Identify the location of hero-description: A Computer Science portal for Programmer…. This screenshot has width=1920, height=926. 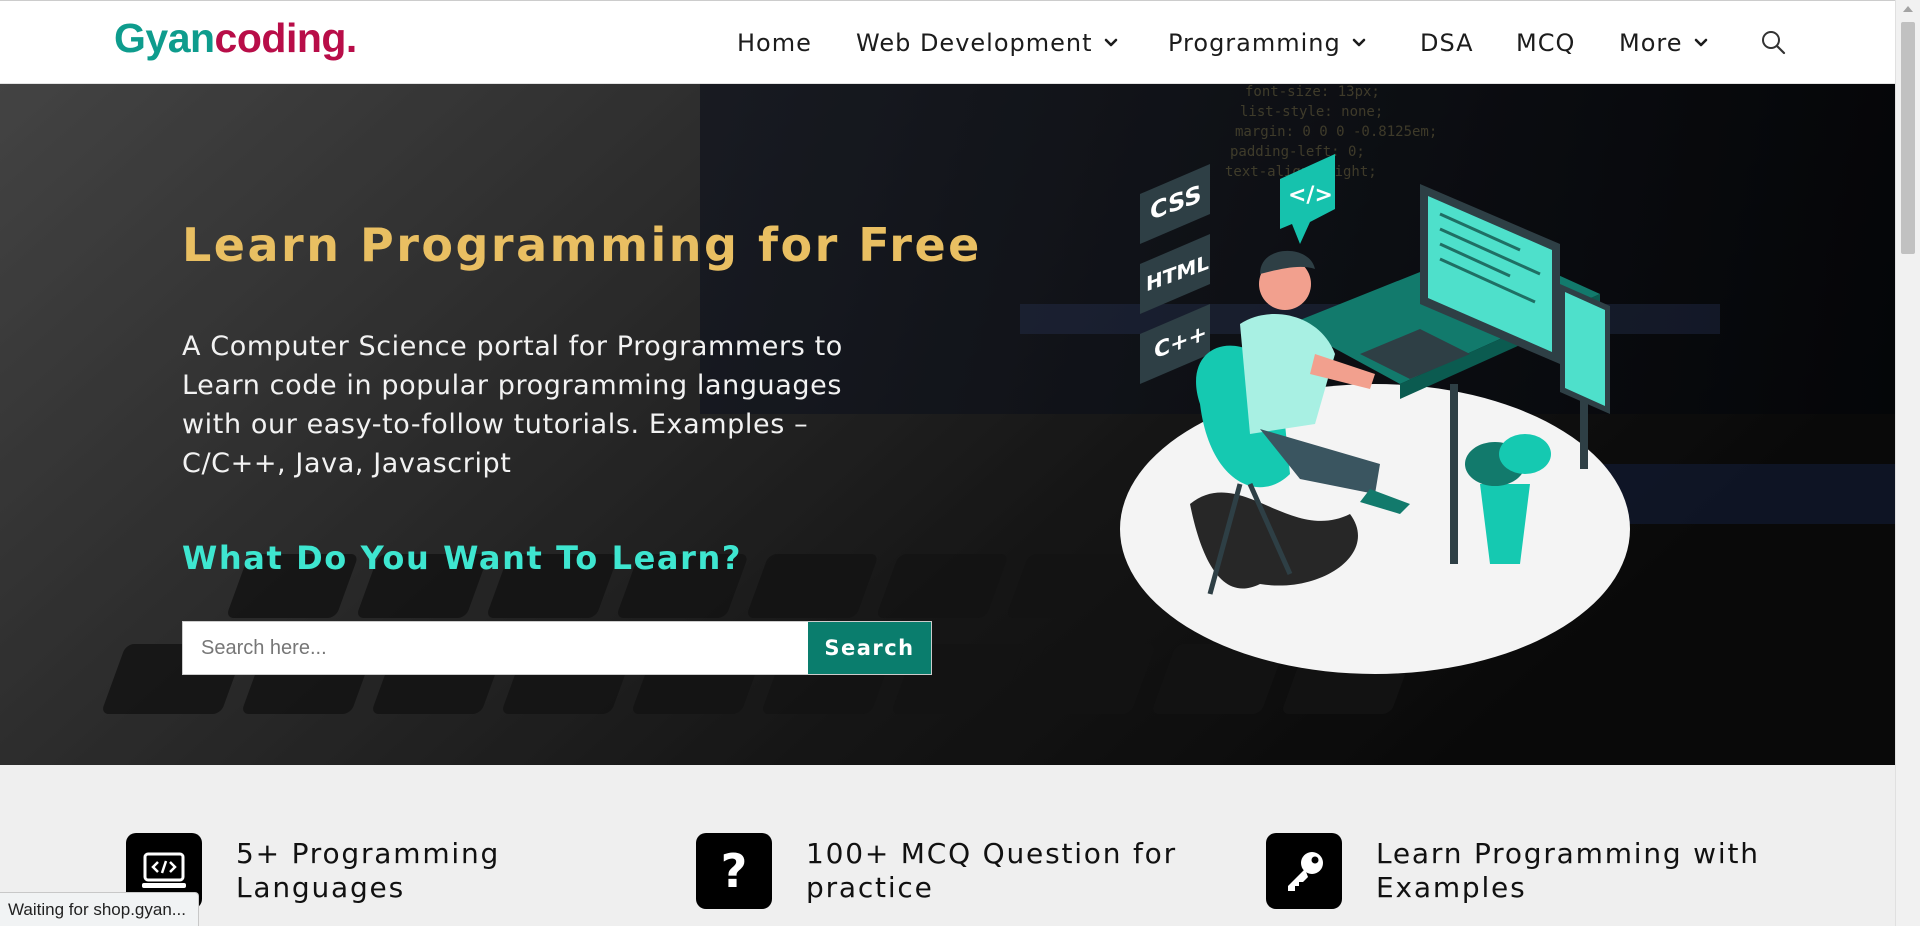
(512, 405).